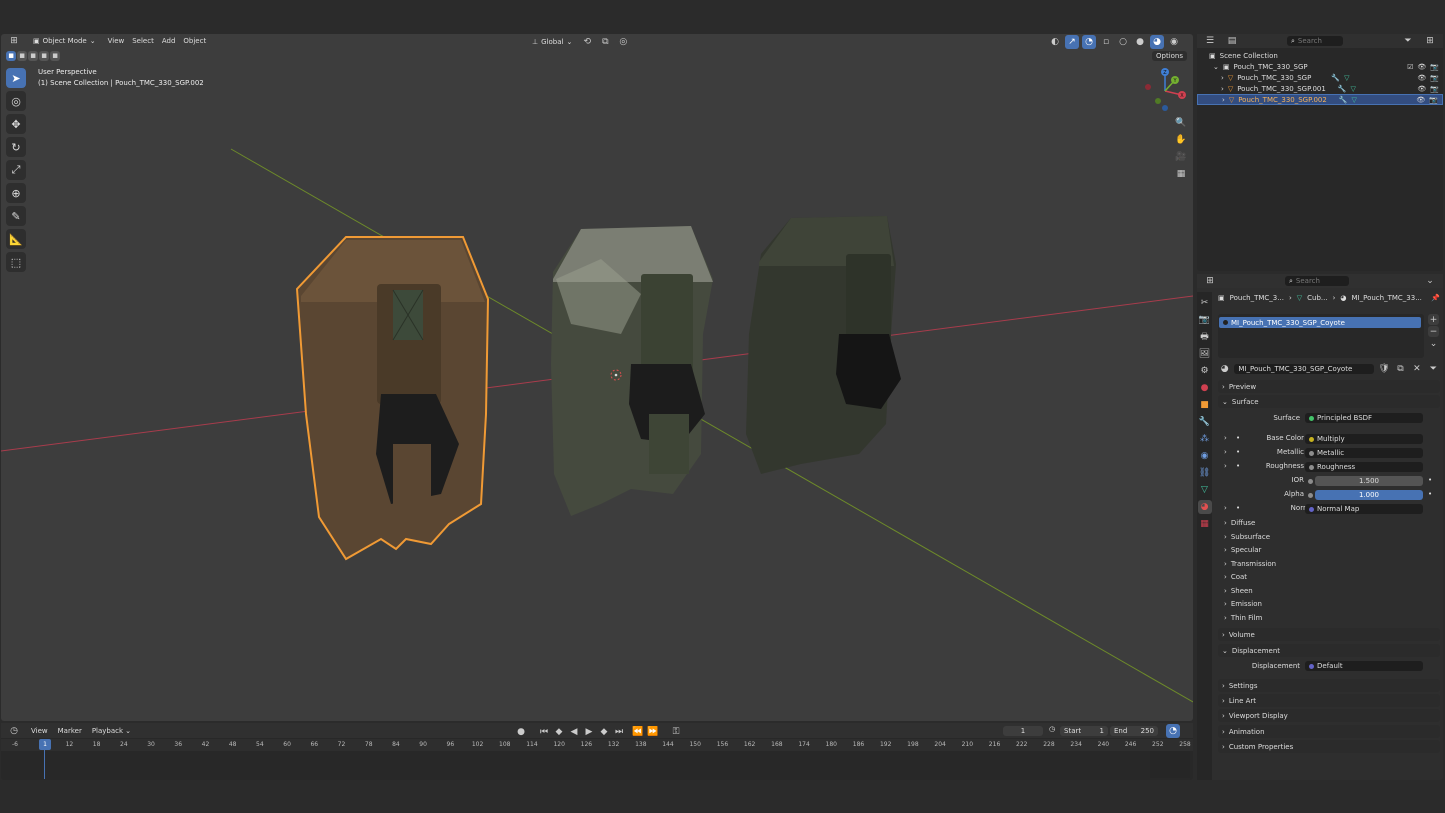 This screenshot has height=813, width=1445. What do you see at coordinates (552, 42) in the screenshot?
I see `orientation-dropdown: ⊥ Global ⌄` at bounding box center [552, 42].